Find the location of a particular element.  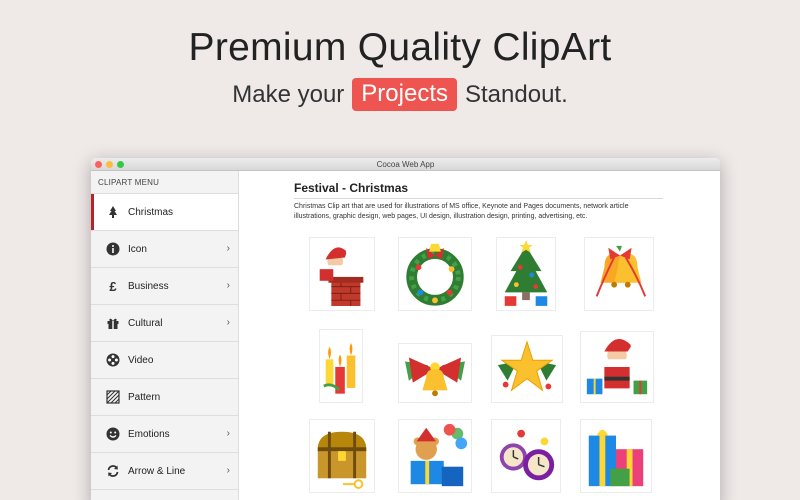

treasure-chest-clipart is located at coordinates (342, 456).